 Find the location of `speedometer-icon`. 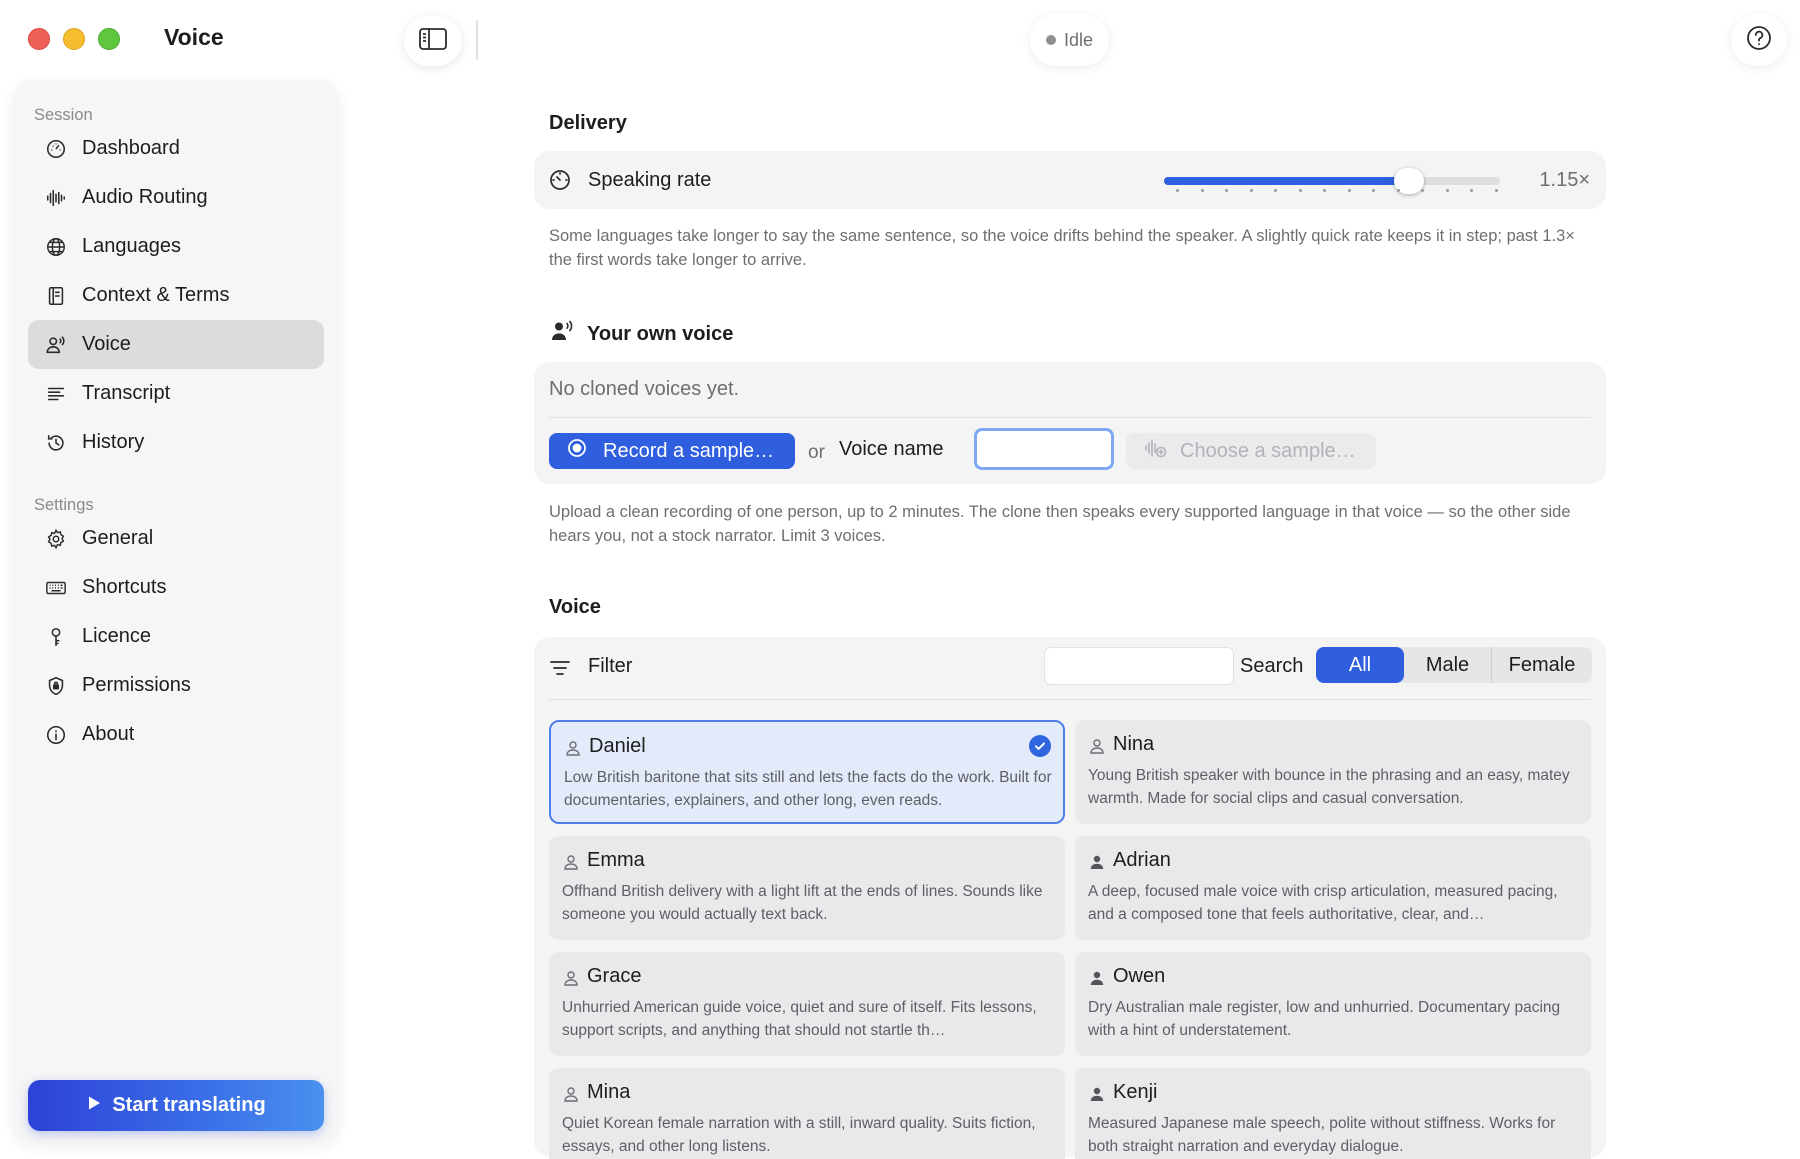

speedometer-icon is located at coordinates (560, 180).